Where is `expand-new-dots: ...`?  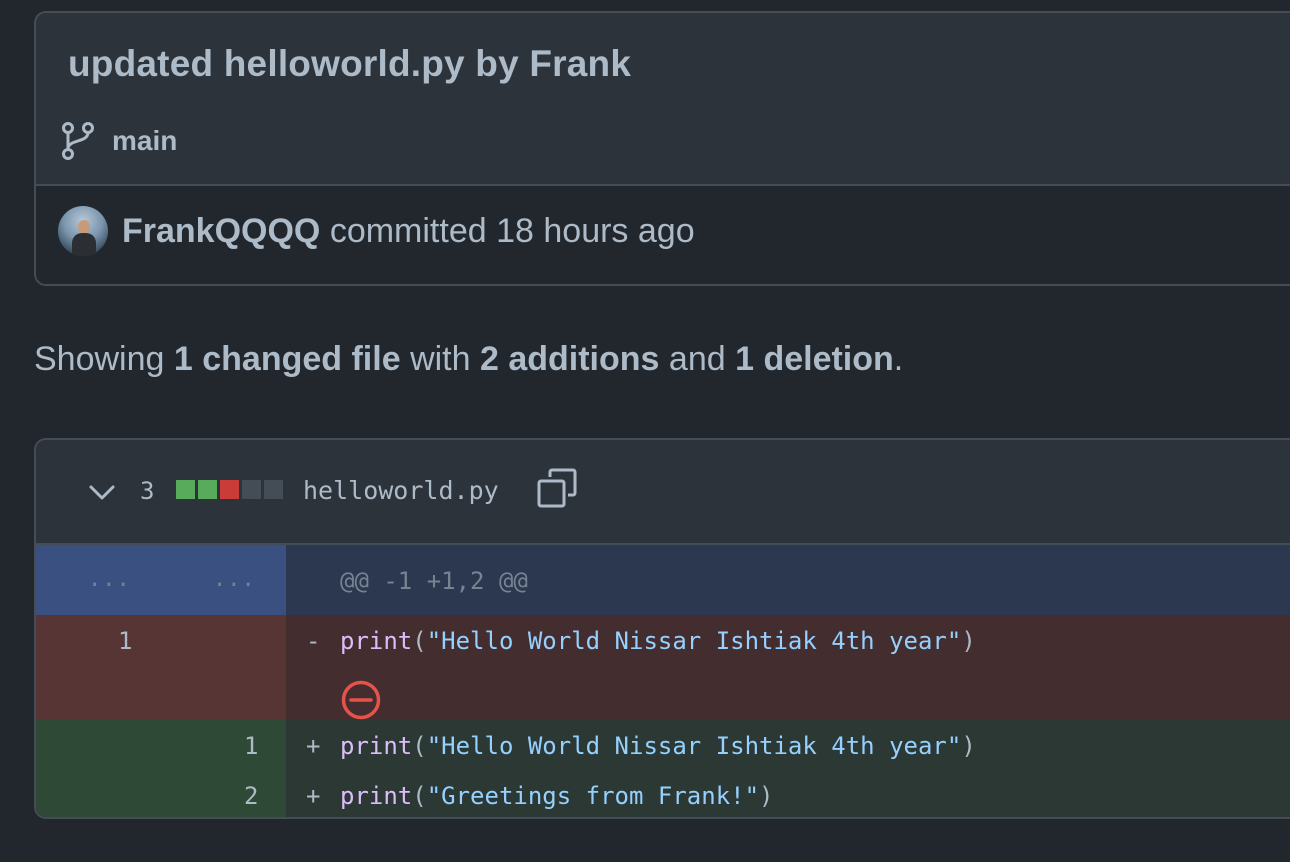 expand-new-dots: ... is located at coordinates (234, 579).